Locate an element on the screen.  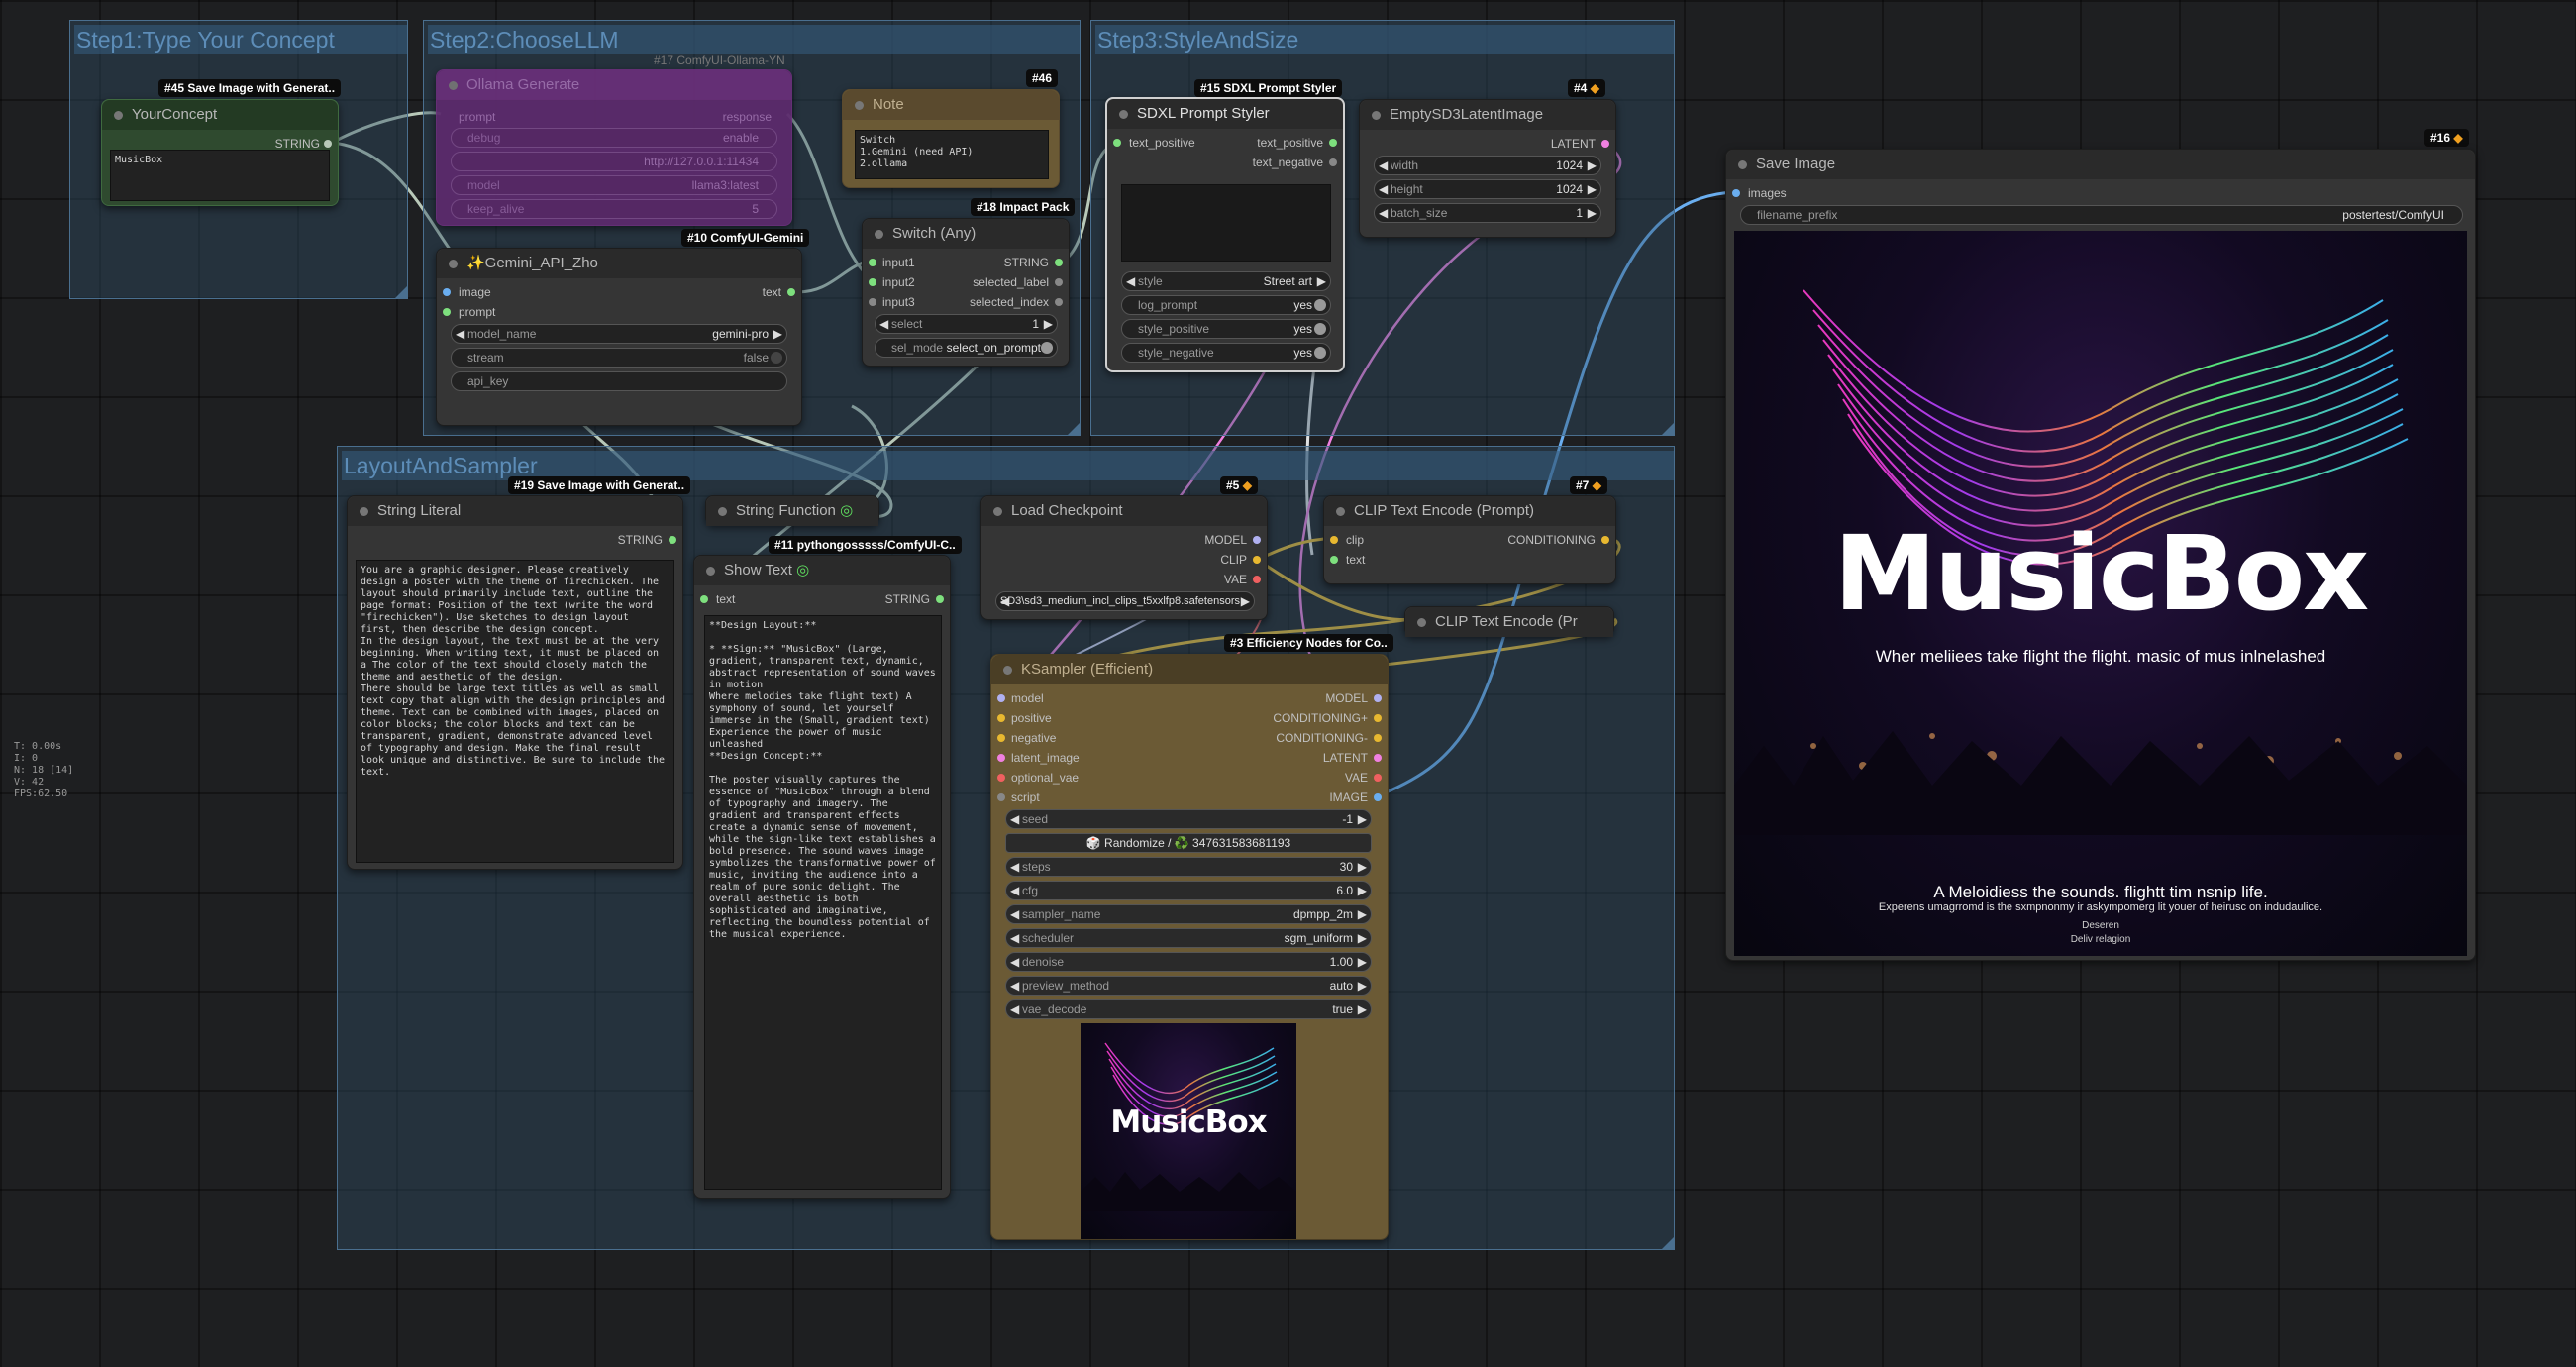
node-title: EmptySD3LatentImage is located at coordinates (1487, 115).